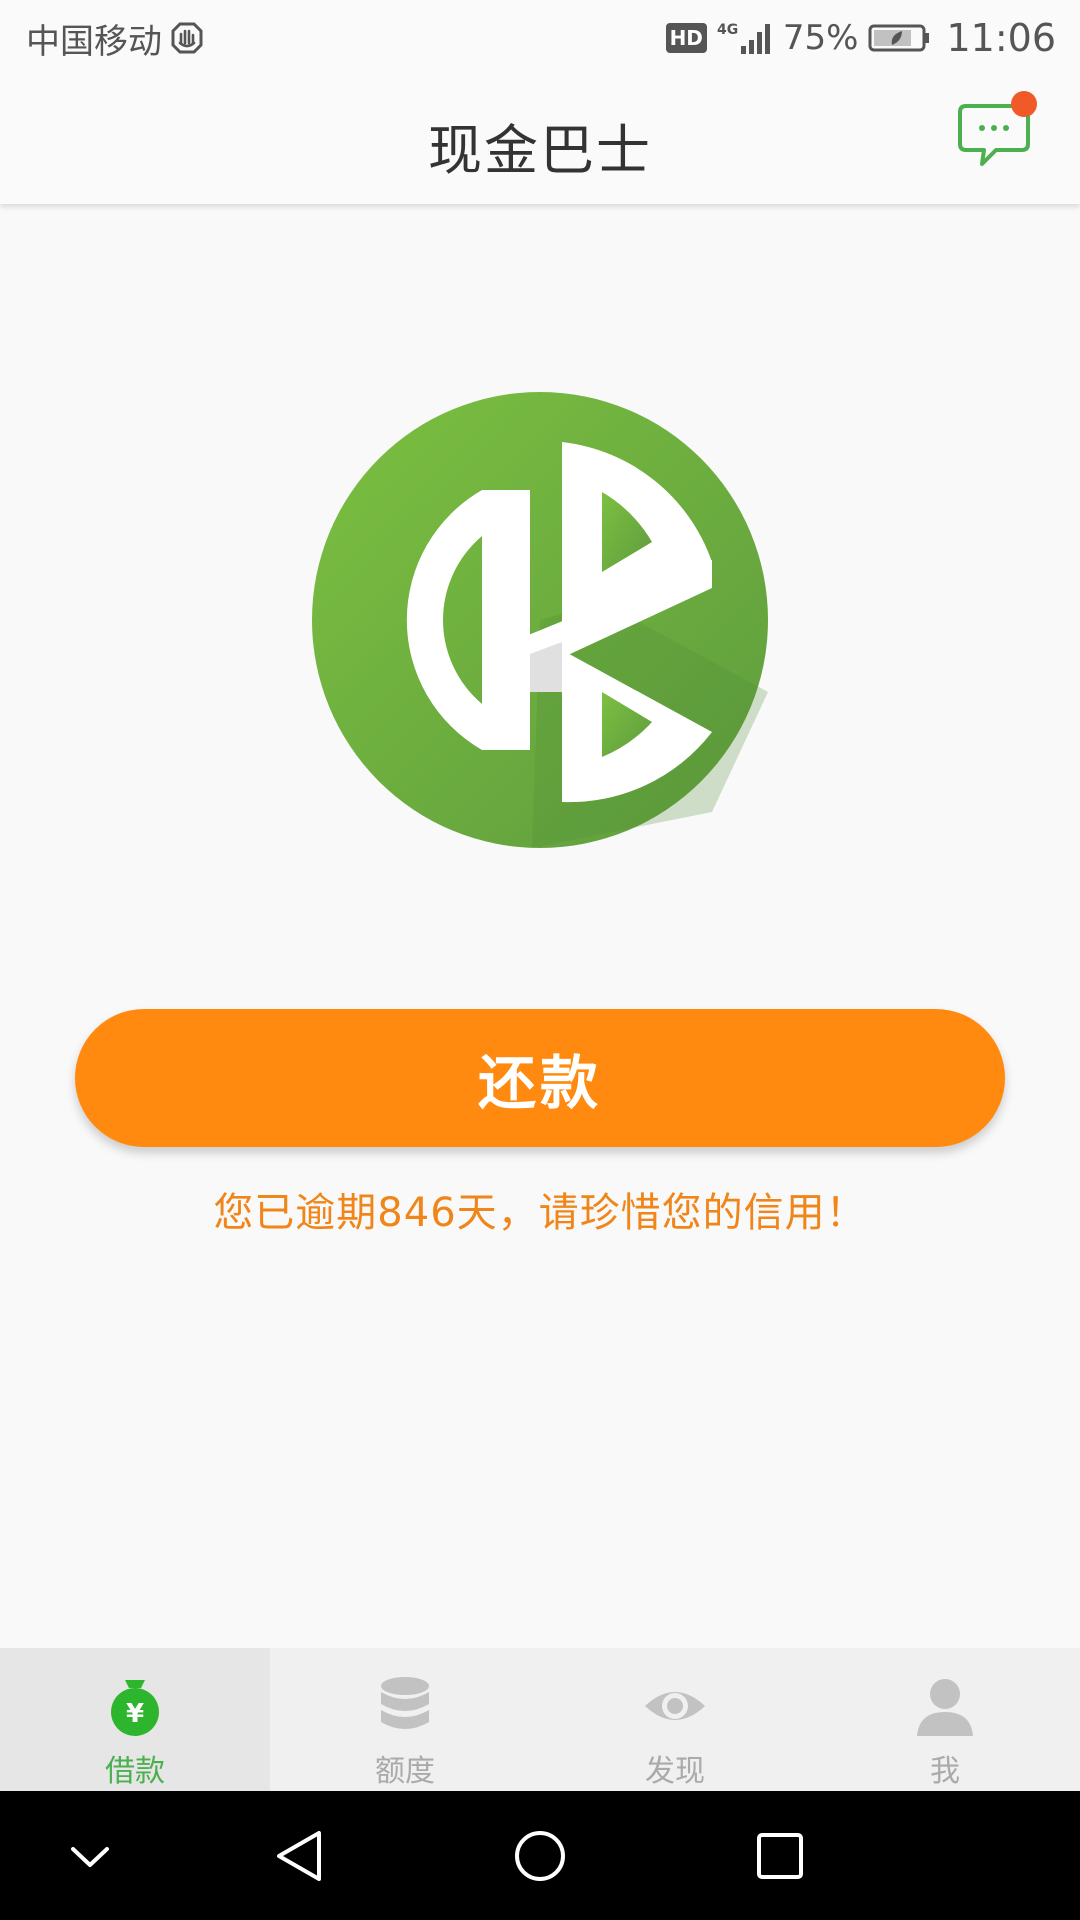  What do you see at coordinates (997, 128) in the screenshot?
I see `chat-bubble-icon` at bounding box center [997, 128].